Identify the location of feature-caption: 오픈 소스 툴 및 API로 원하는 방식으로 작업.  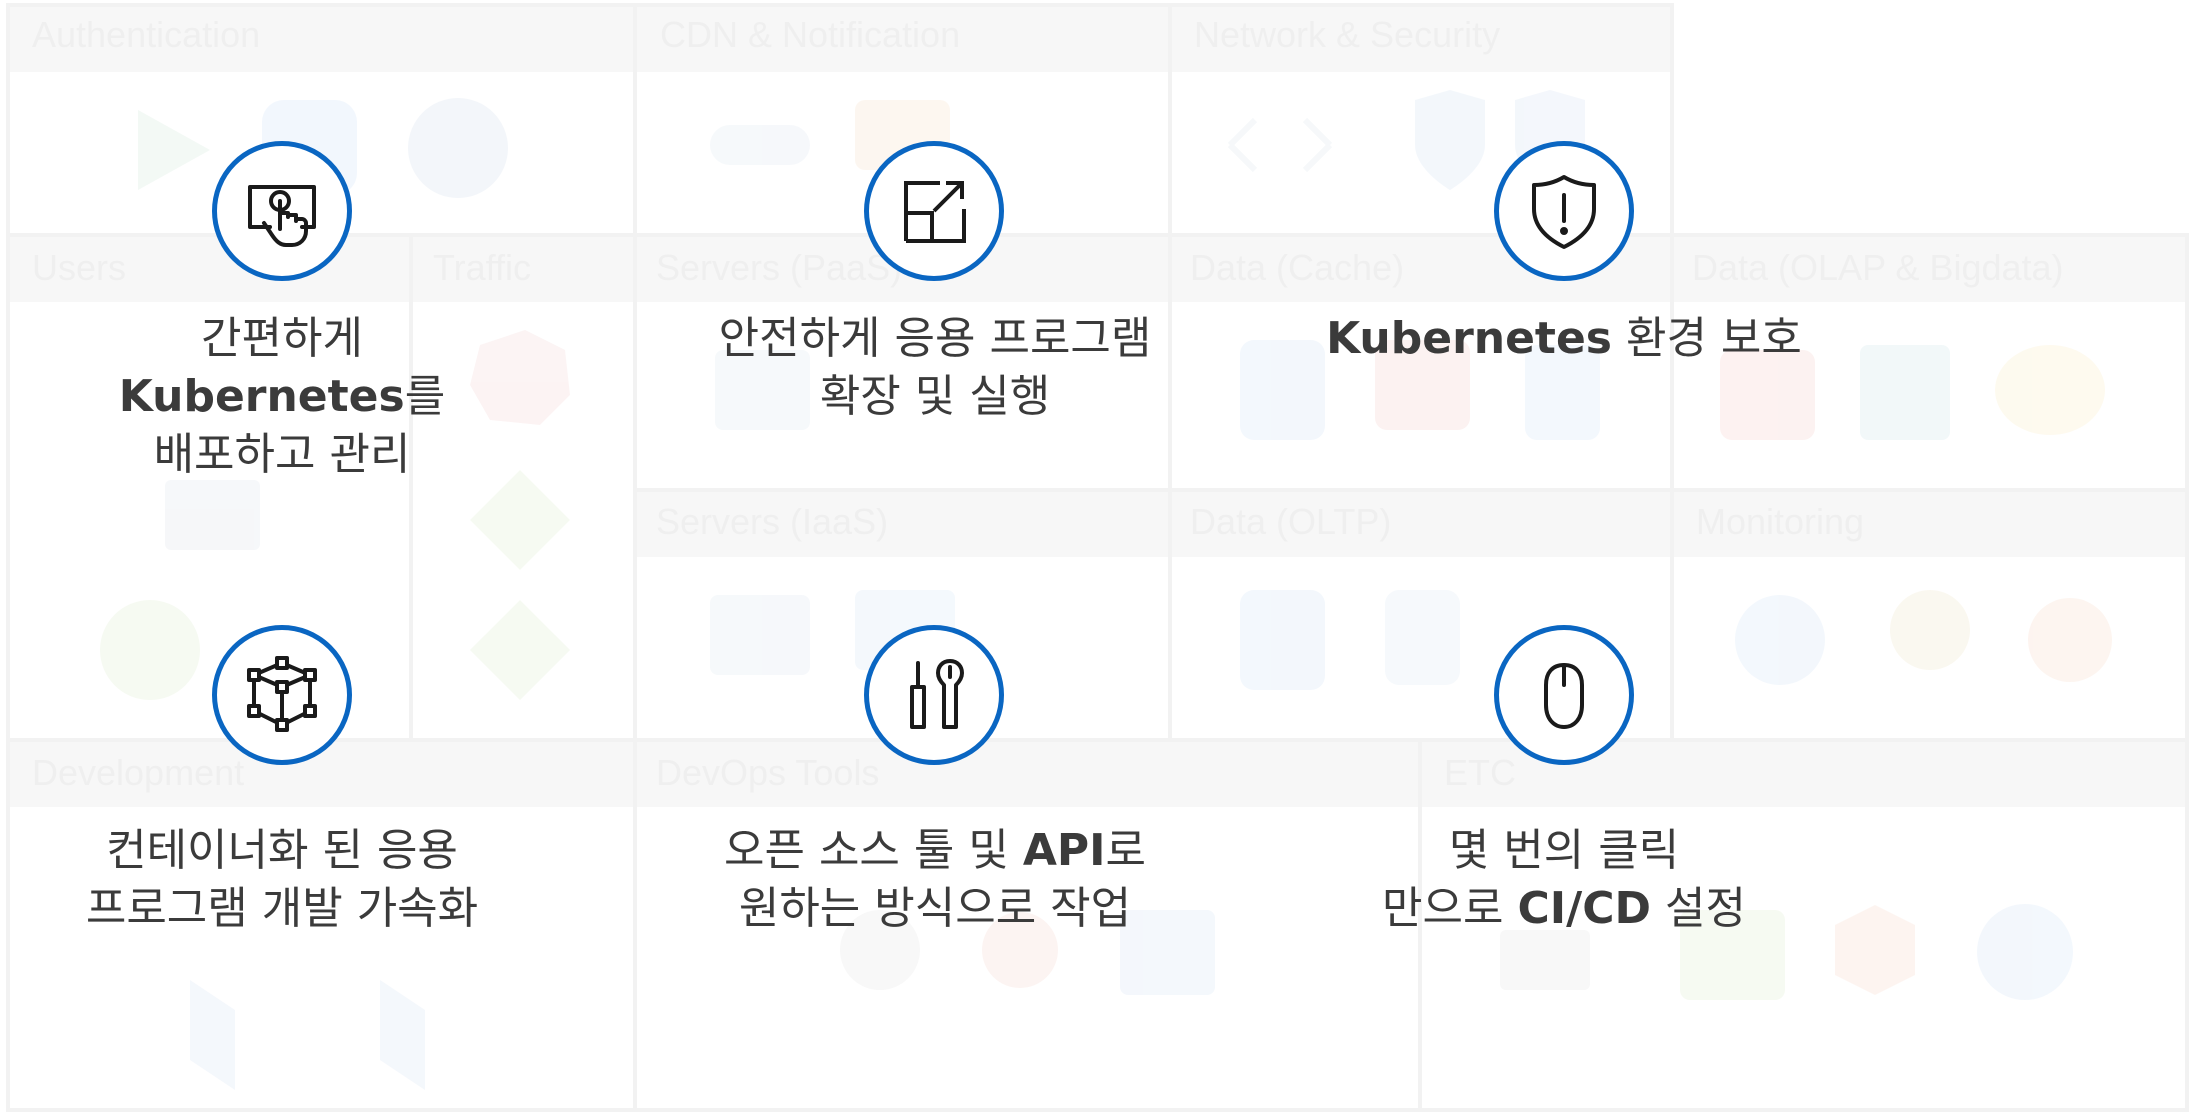
(935, 880).